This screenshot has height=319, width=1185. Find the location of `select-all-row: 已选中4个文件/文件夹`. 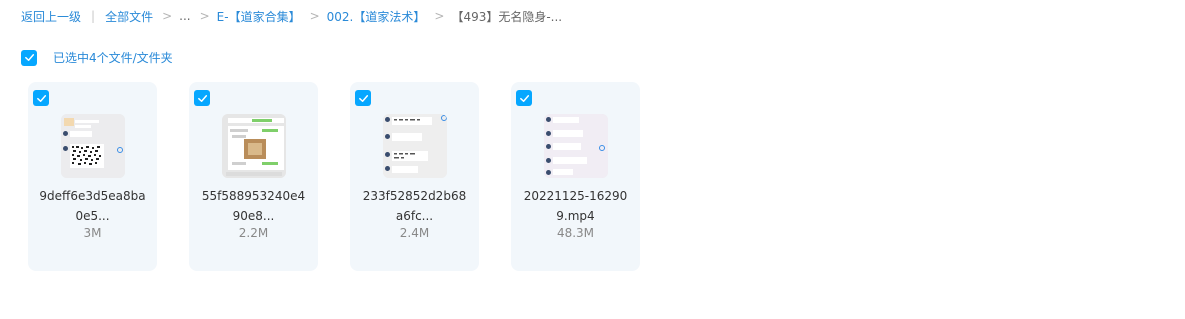

select-all-row: 已选中4个文件/文件夹 is located at coordinates (97, 57).